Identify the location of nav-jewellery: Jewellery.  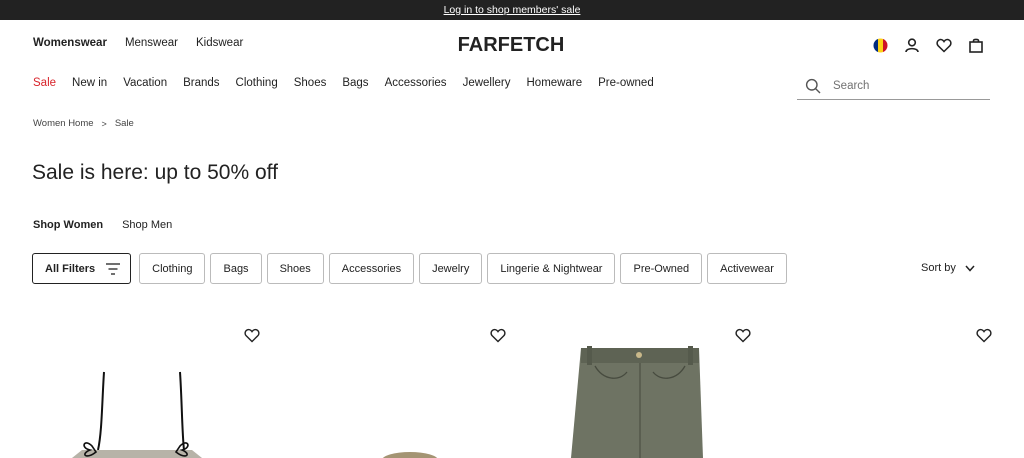
(487, 83).